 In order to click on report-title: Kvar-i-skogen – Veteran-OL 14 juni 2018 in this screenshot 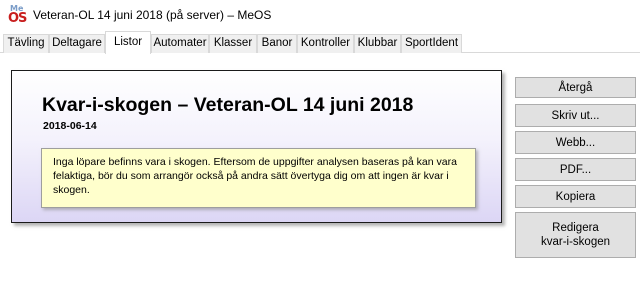, I will do `click(228, 105)`.